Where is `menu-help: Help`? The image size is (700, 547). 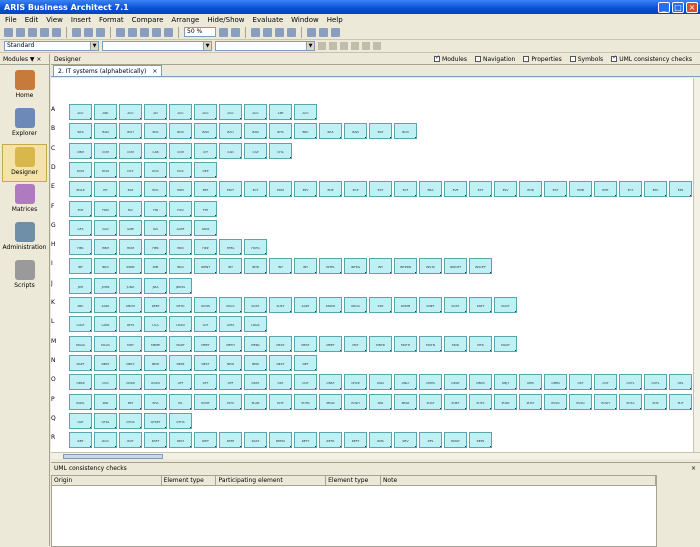 menu-help: Help is located at coordinates (335, 20).